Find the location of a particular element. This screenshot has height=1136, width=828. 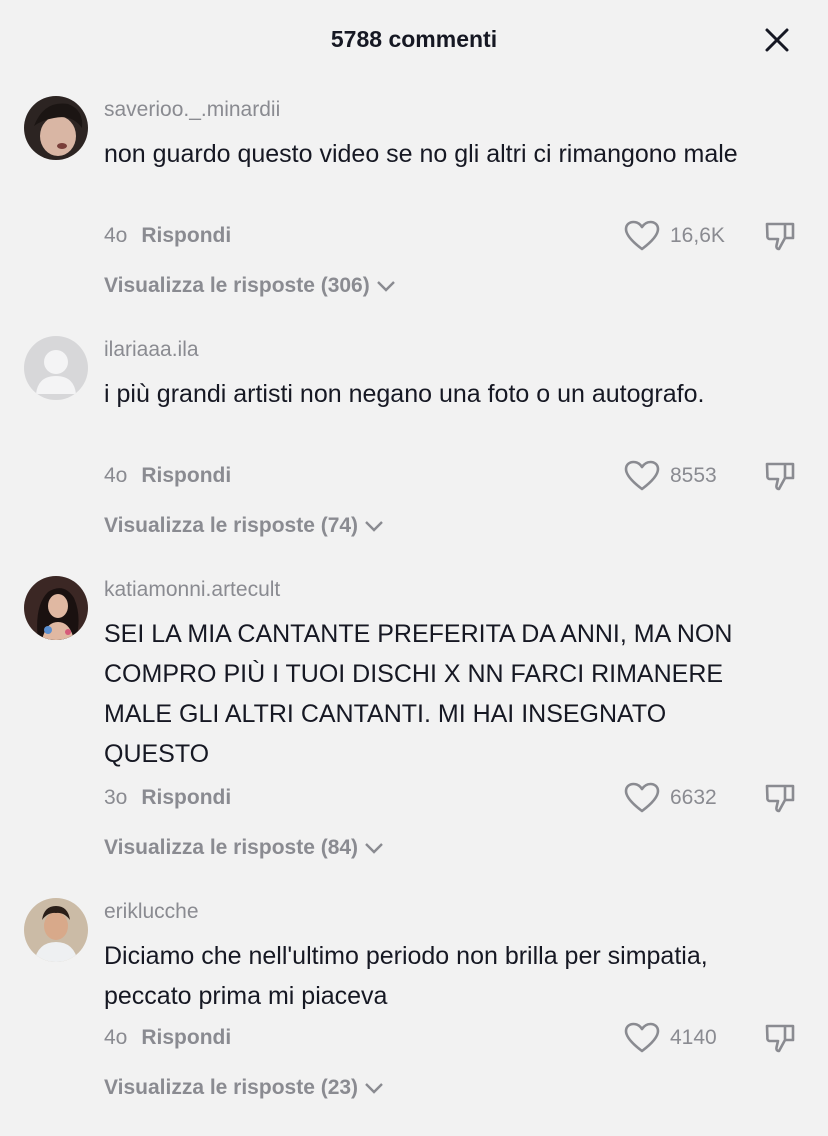

like-count: 8553 is located at coordinates (693, 475).